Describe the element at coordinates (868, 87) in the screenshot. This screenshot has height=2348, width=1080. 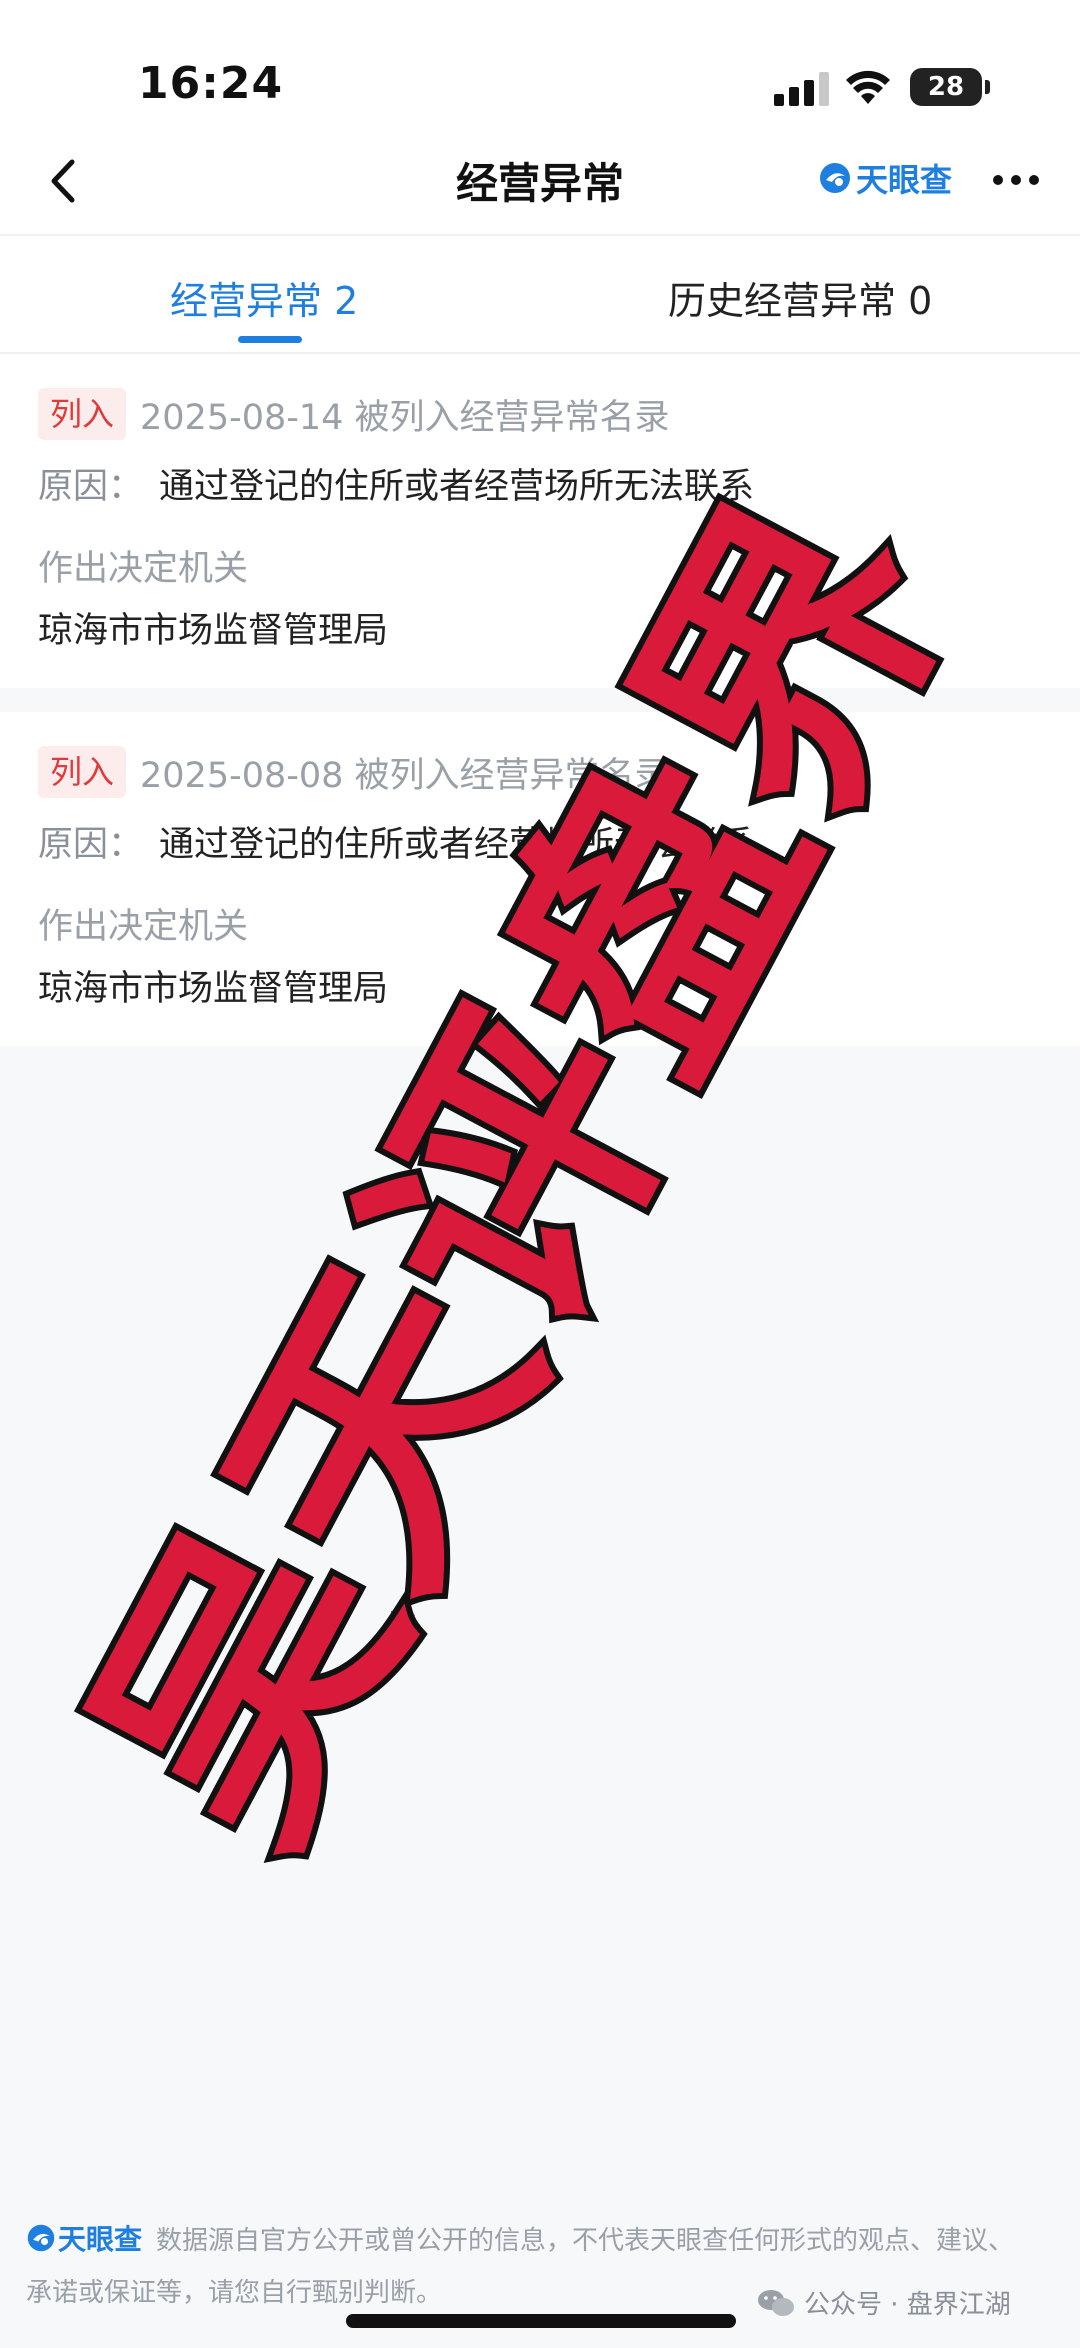
I see `wifi-icon` at that location.